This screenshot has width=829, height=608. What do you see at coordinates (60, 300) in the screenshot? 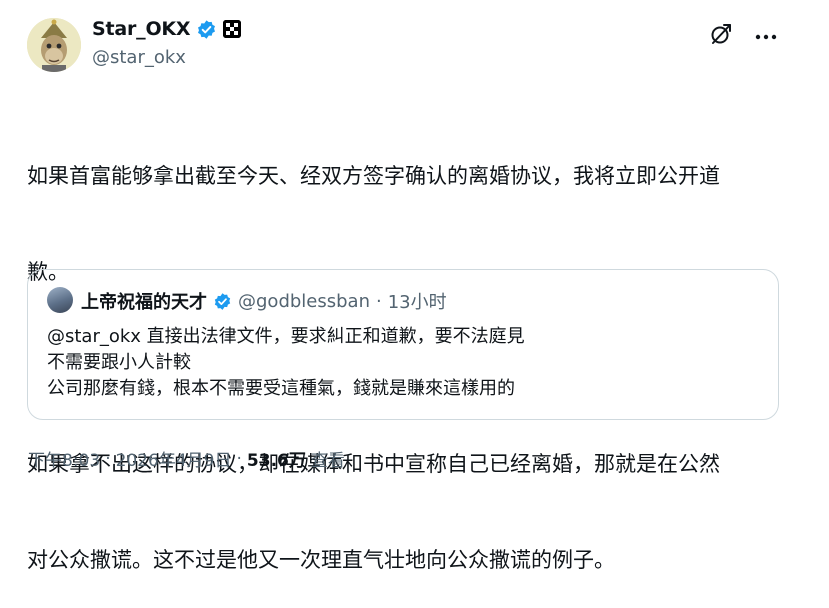
I see `quoted-author-avatar` at bounding box center [60, 300].